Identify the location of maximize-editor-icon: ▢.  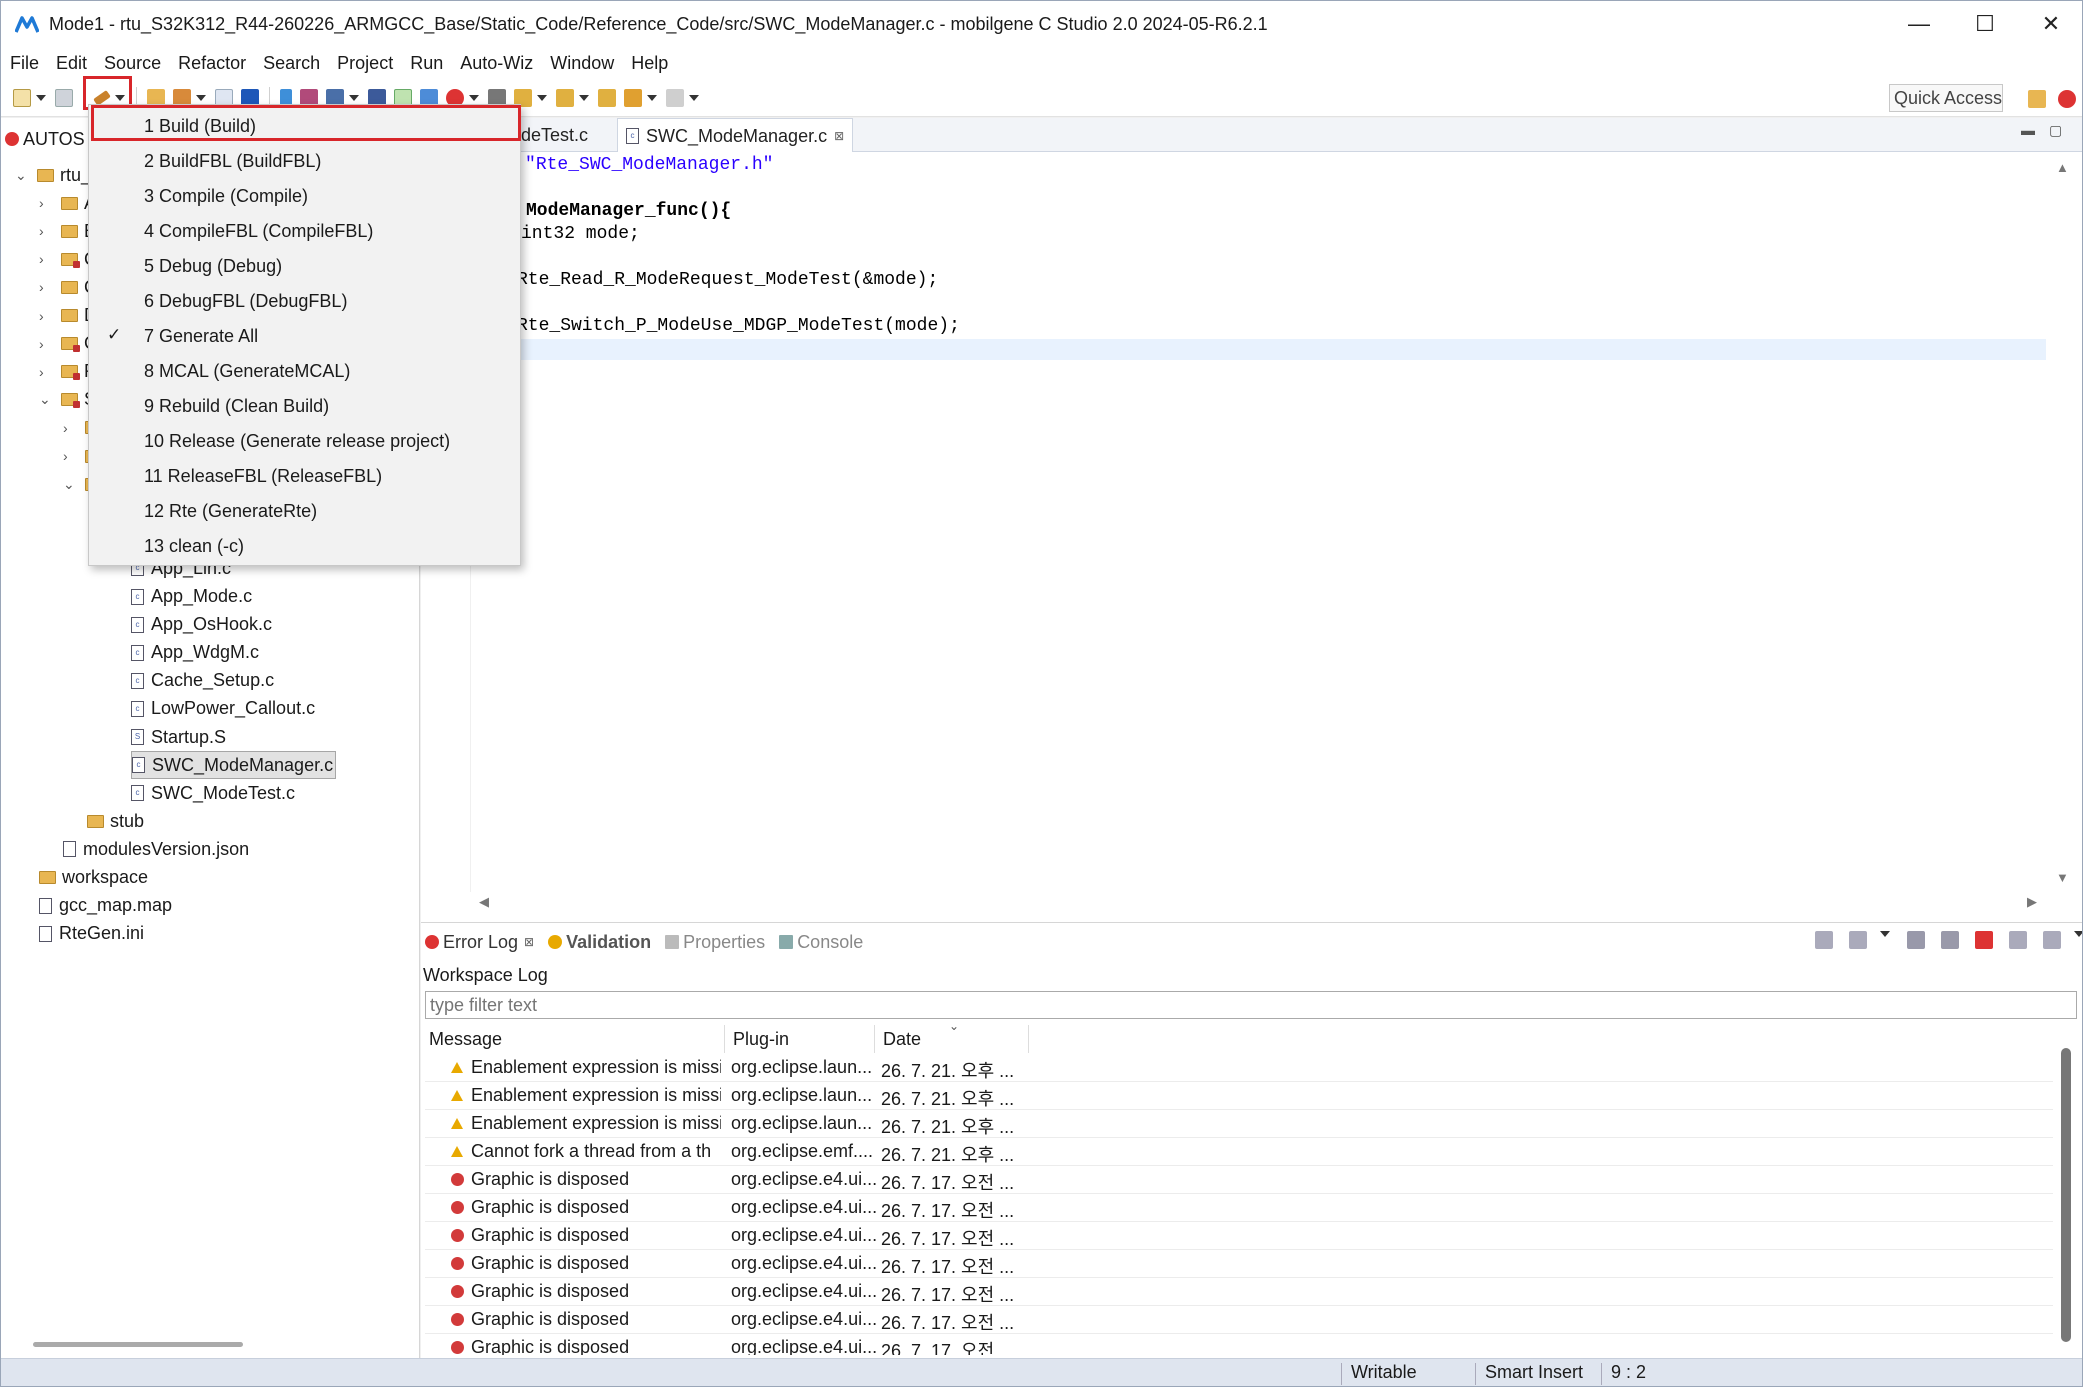
(2055, 130).